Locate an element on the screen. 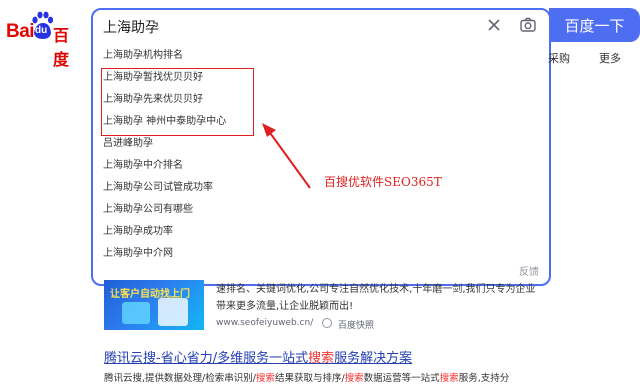  suggestion-item: 上海助孕中介排名 is located at coordinates (323, 167).